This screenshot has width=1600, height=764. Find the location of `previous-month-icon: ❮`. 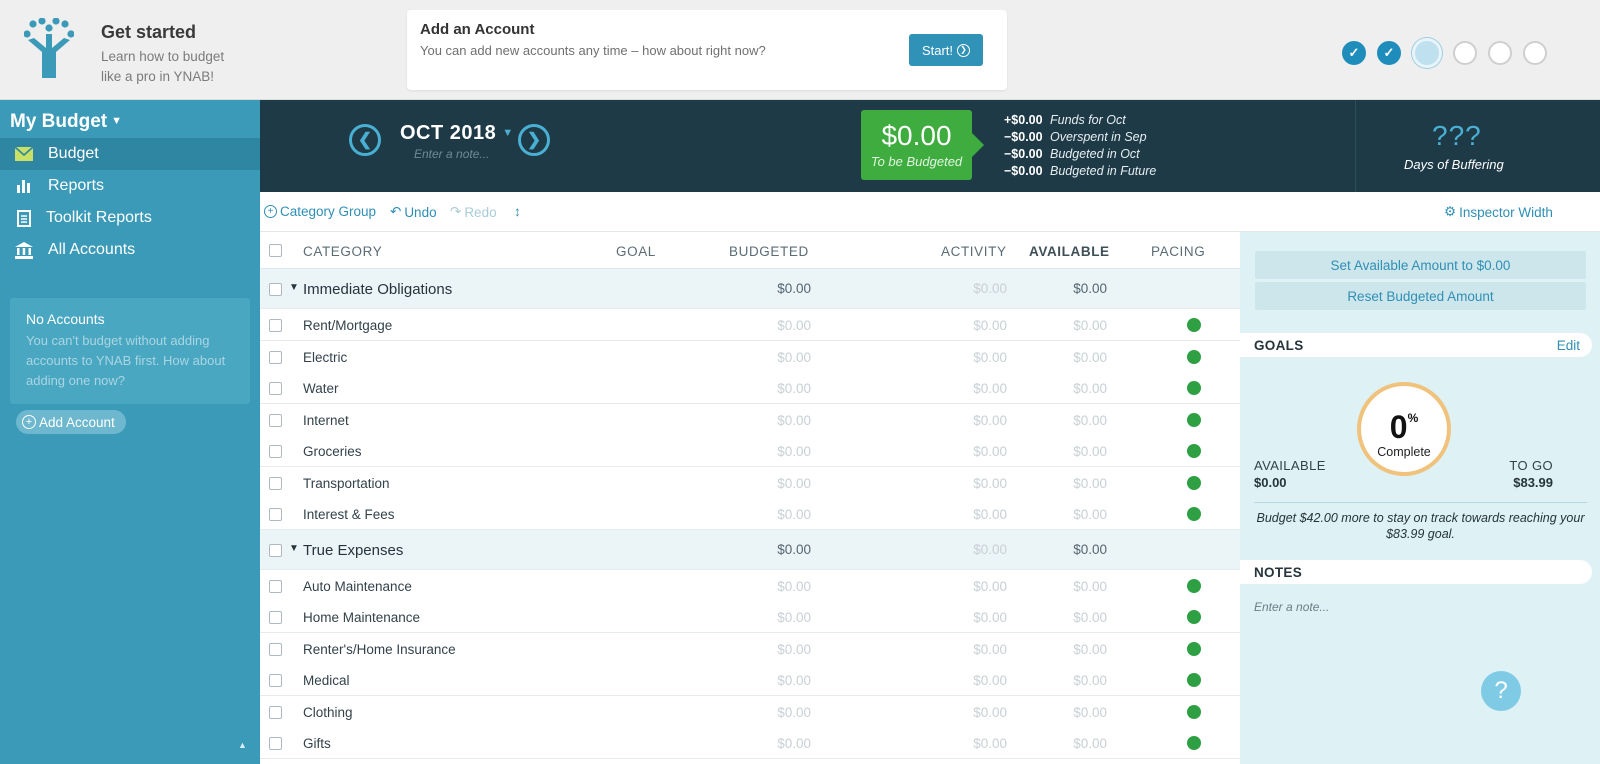

previous-month-icon: ❮ is located at coordinates (365, 140).